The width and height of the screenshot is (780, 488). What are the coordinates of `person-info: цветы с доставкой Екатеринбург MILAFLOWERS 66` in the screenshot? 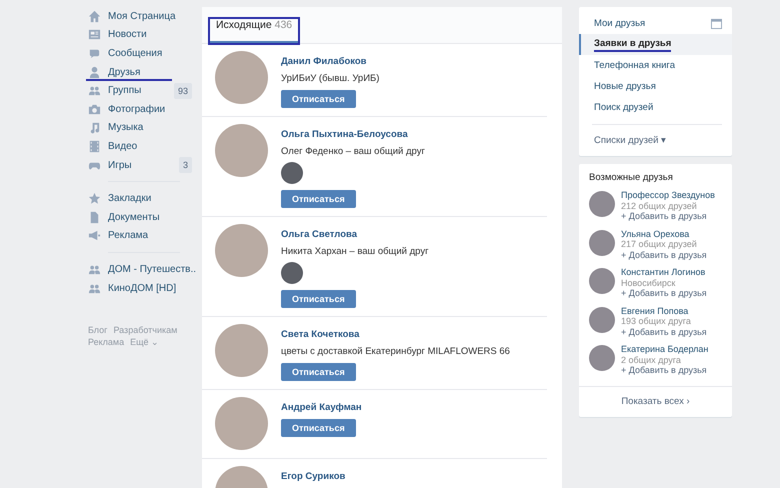 It's located at (395, 351).